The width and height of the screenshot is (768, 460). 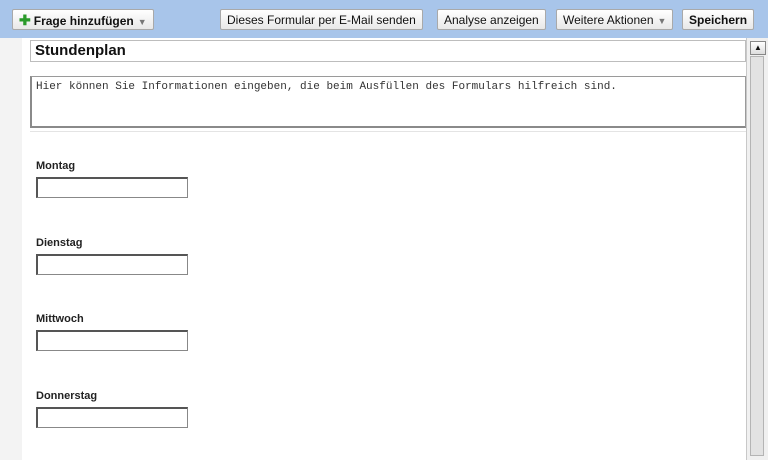 What do you see at coordinates (25, 20) in the screenshot?
I see `plus-icon: ✚` at bounding box center [25, 20].